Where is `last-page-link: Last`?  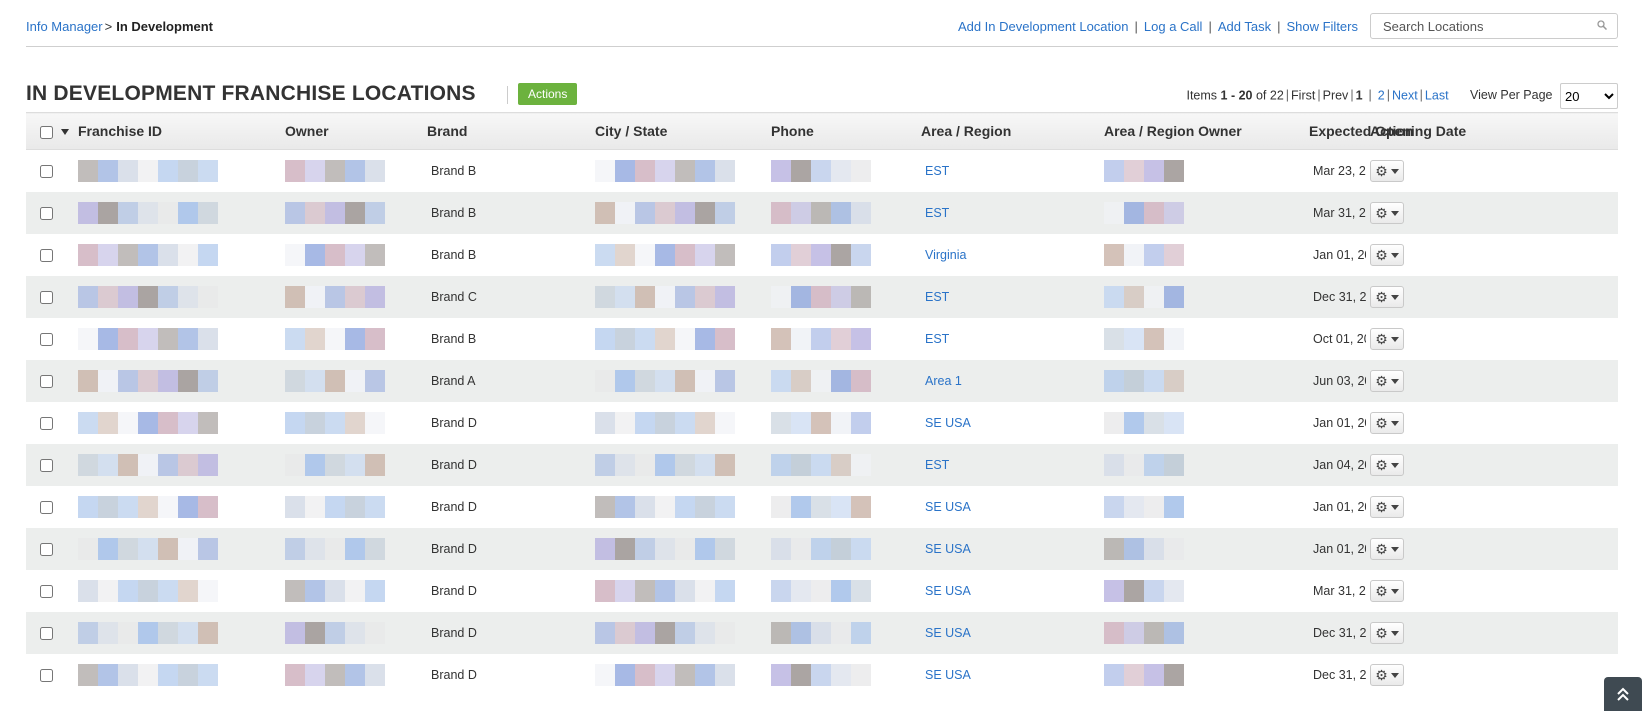
last-page-link: Last is located at coordinates (1437, 95).